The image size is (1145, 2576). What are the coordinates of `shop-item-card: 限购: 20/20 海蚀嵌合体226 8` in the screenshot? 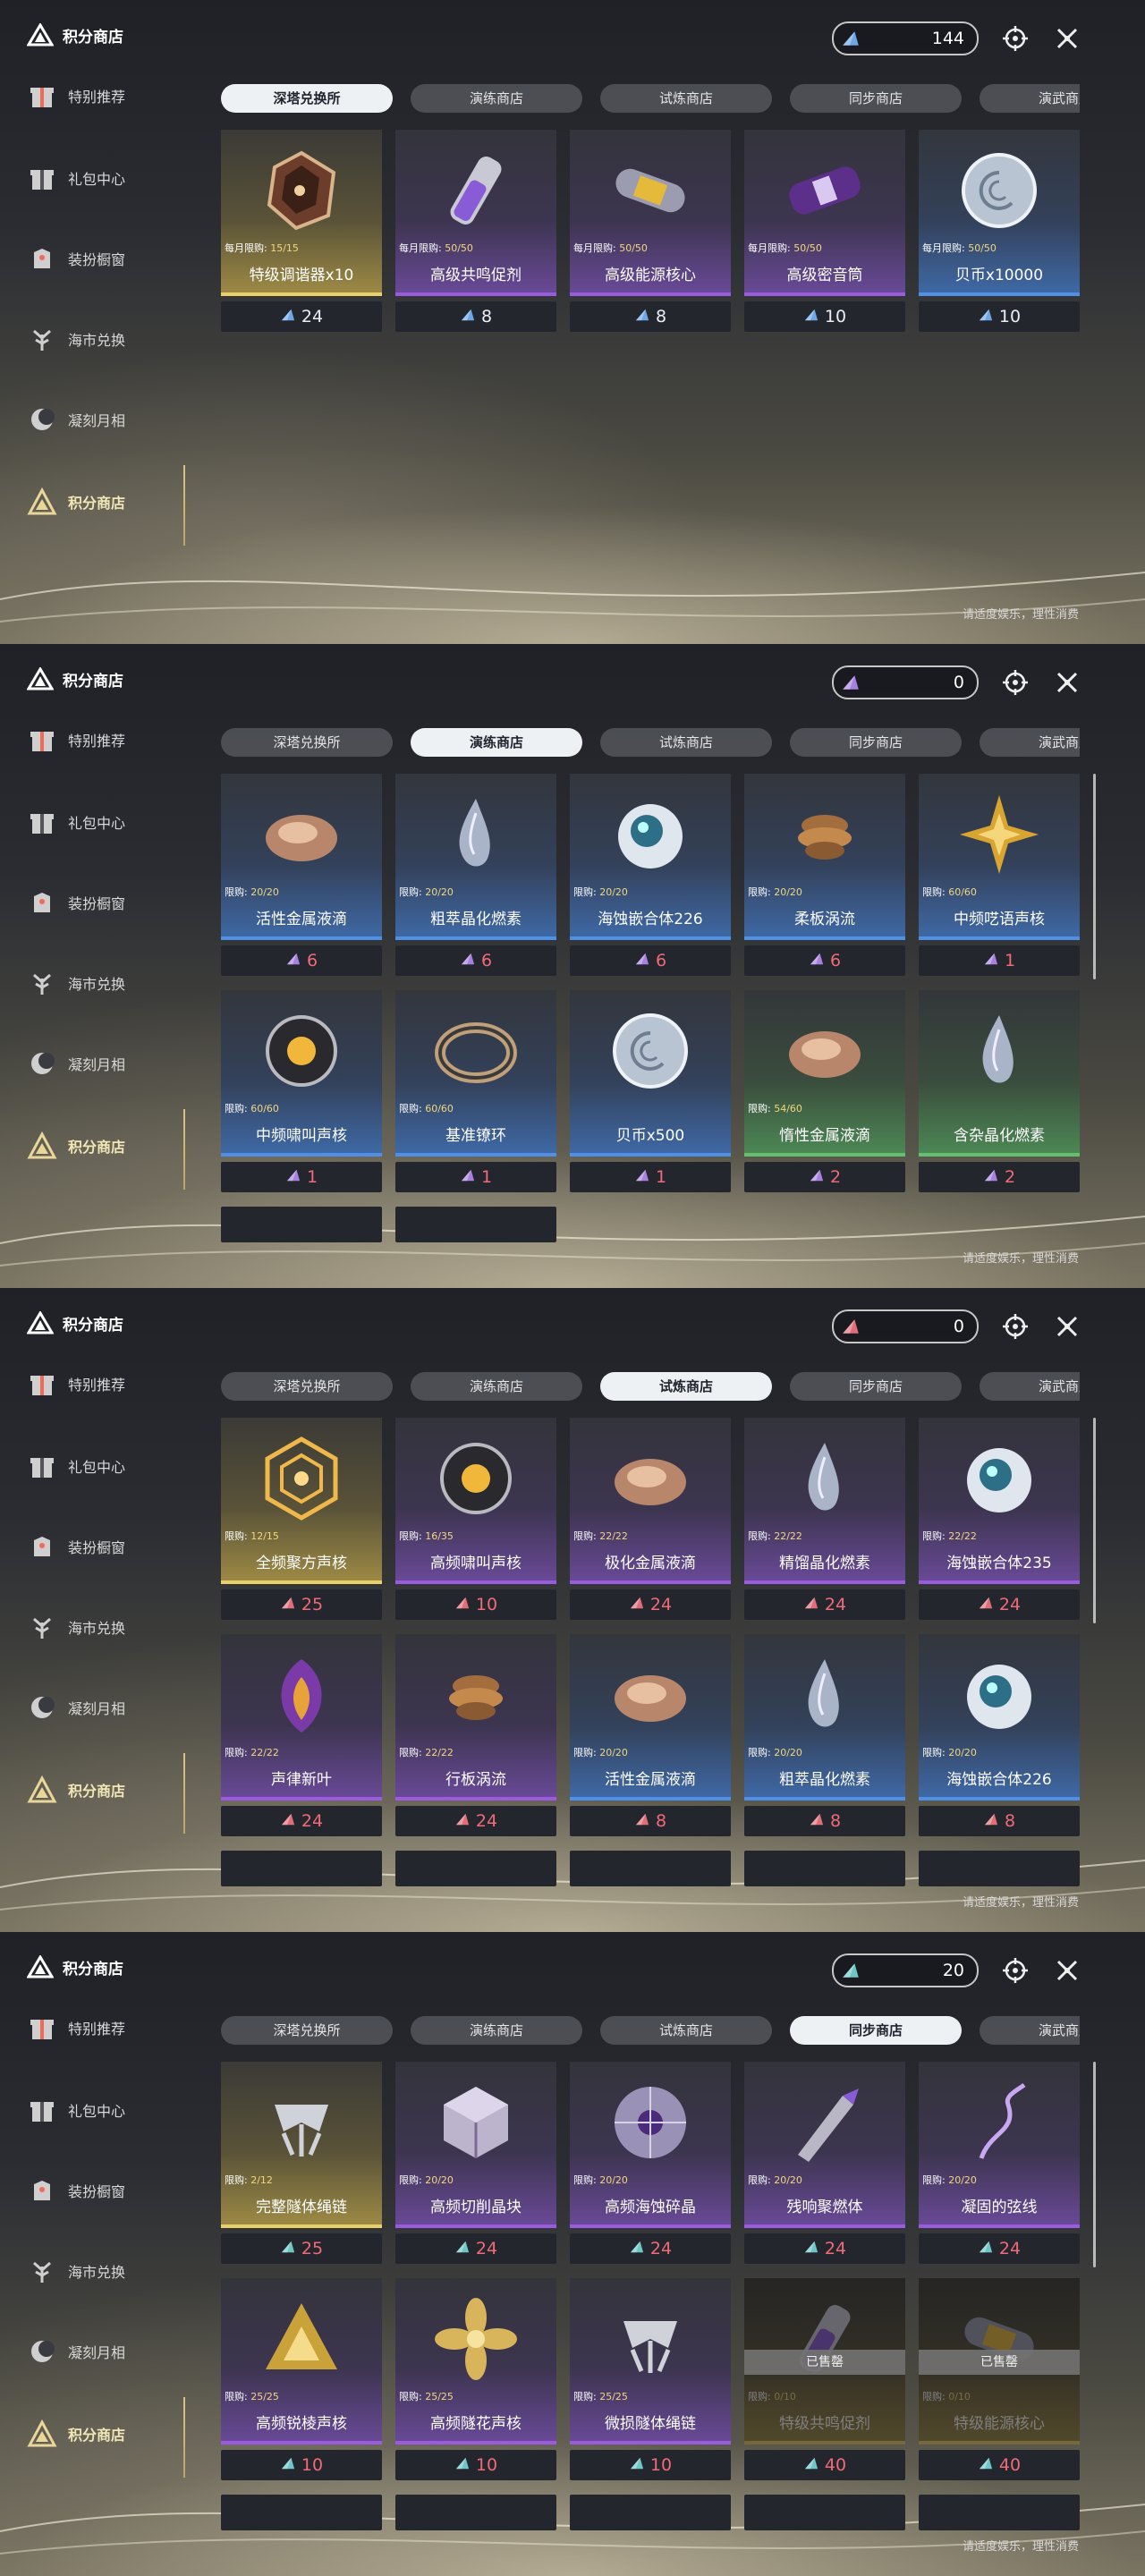 It's located at (999, 1737).